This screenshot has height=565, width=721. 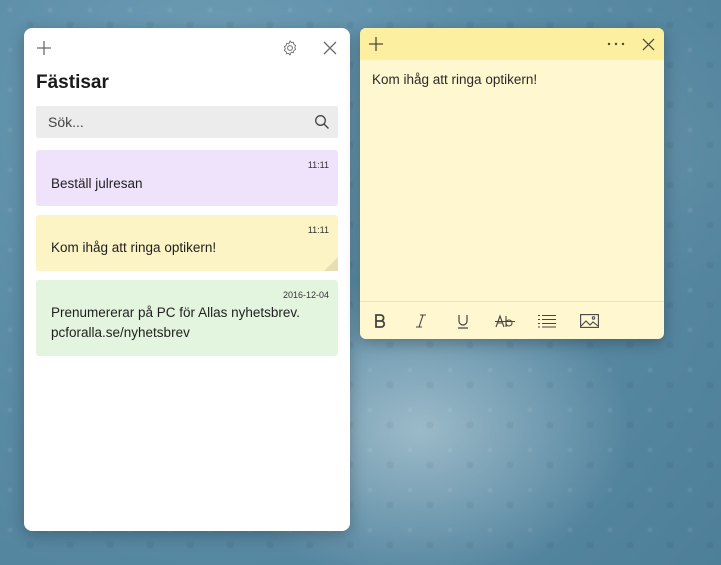 I want to click on strikethrough-button, so click(x=505, y=321).